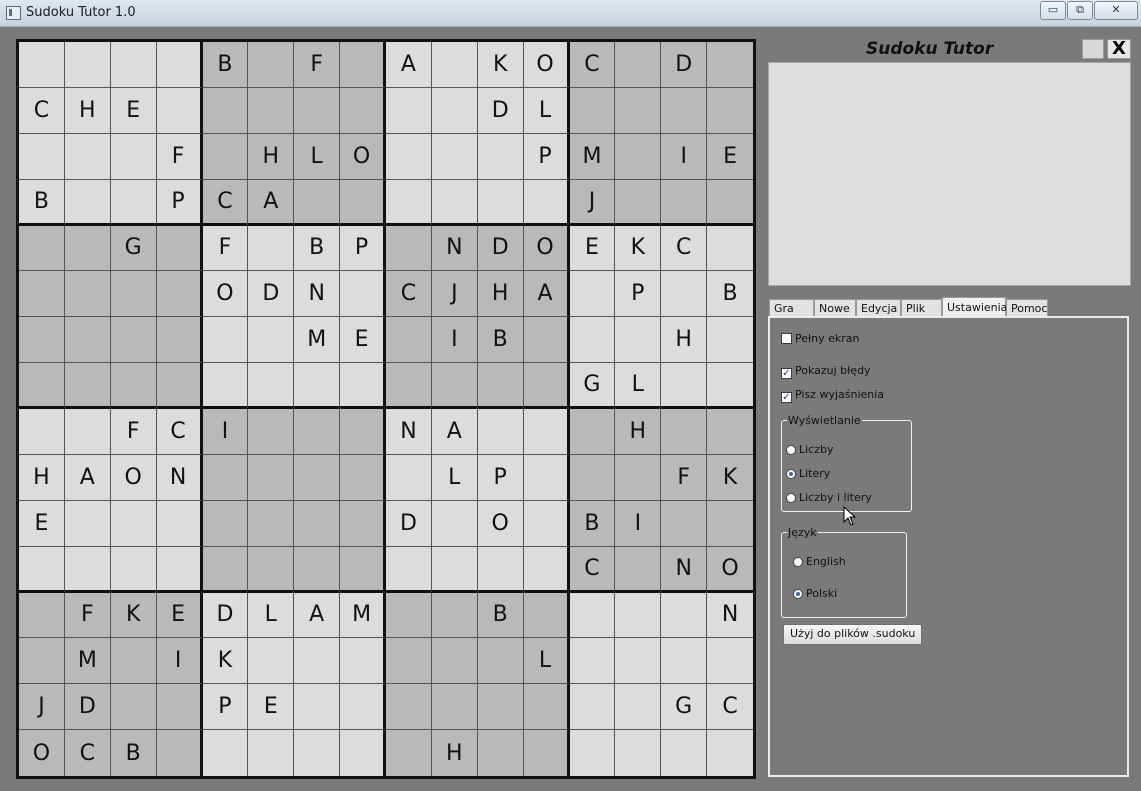 The height and width of the screenshot is (791, 1141). I want to click on maximize-button: ⧉, so click(1080, 10).